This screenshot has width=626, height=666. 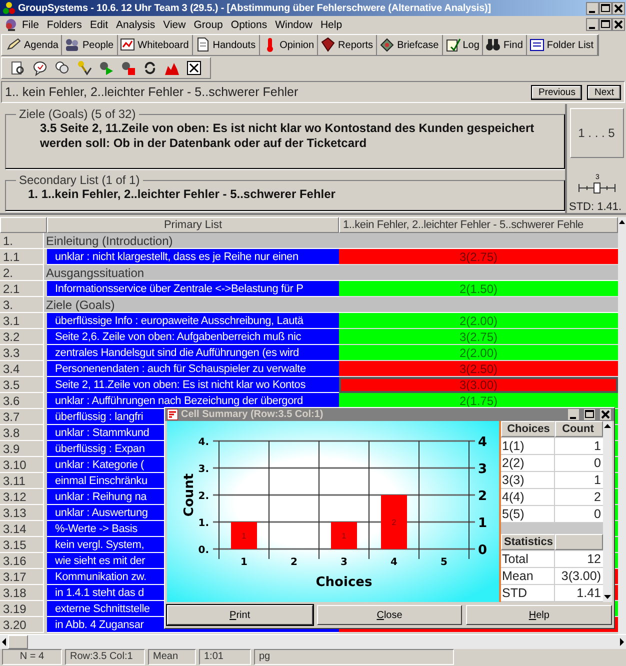 What do you see at coordinates (344, 582) in the screenshot?
I see `axis-title: Choices` at bounding box center [344, 582].